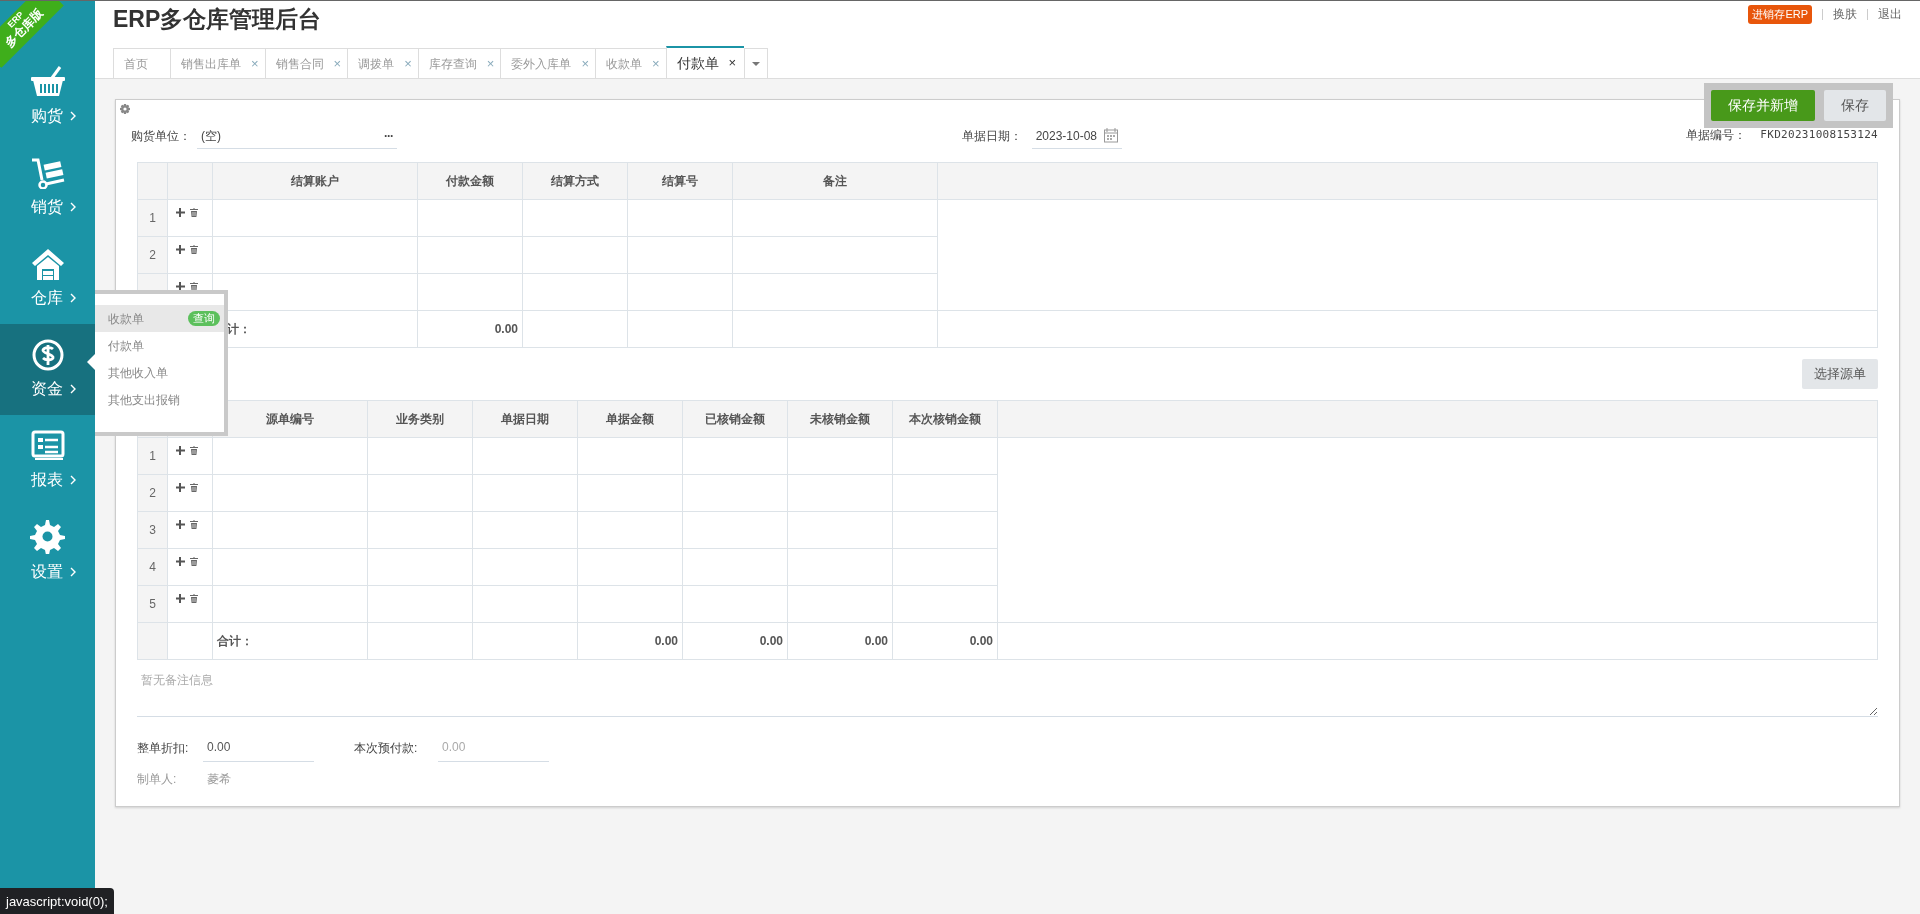 The width and height of the screenshot is (1920, 914). I want to click on tab: 调拨单 ×, so click(382, 63).